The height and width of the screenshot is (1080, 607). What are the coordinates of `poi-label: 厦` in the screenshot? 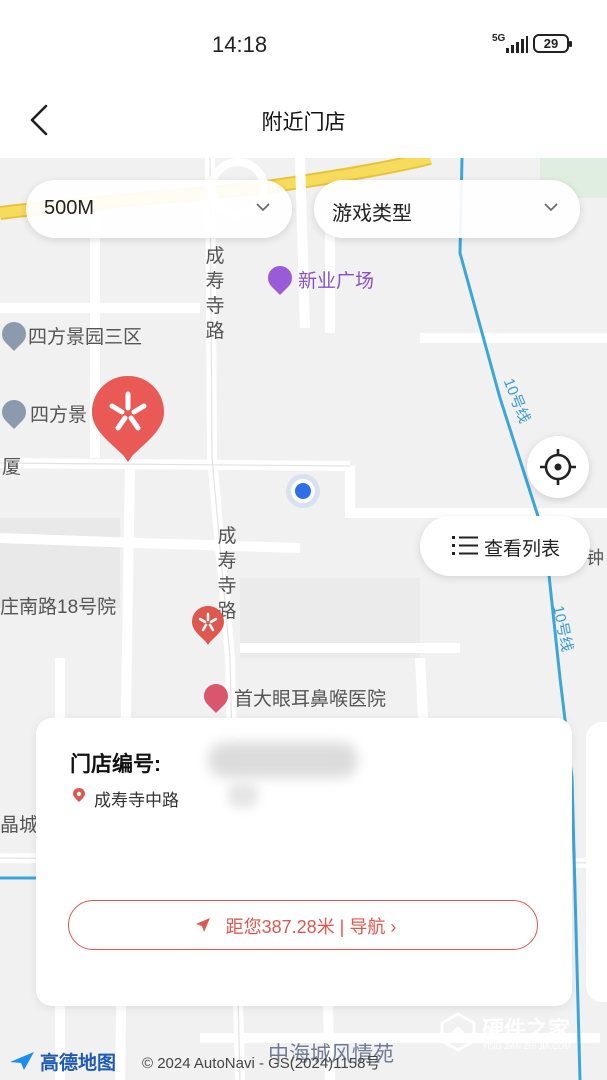 It's located at (12, 467).